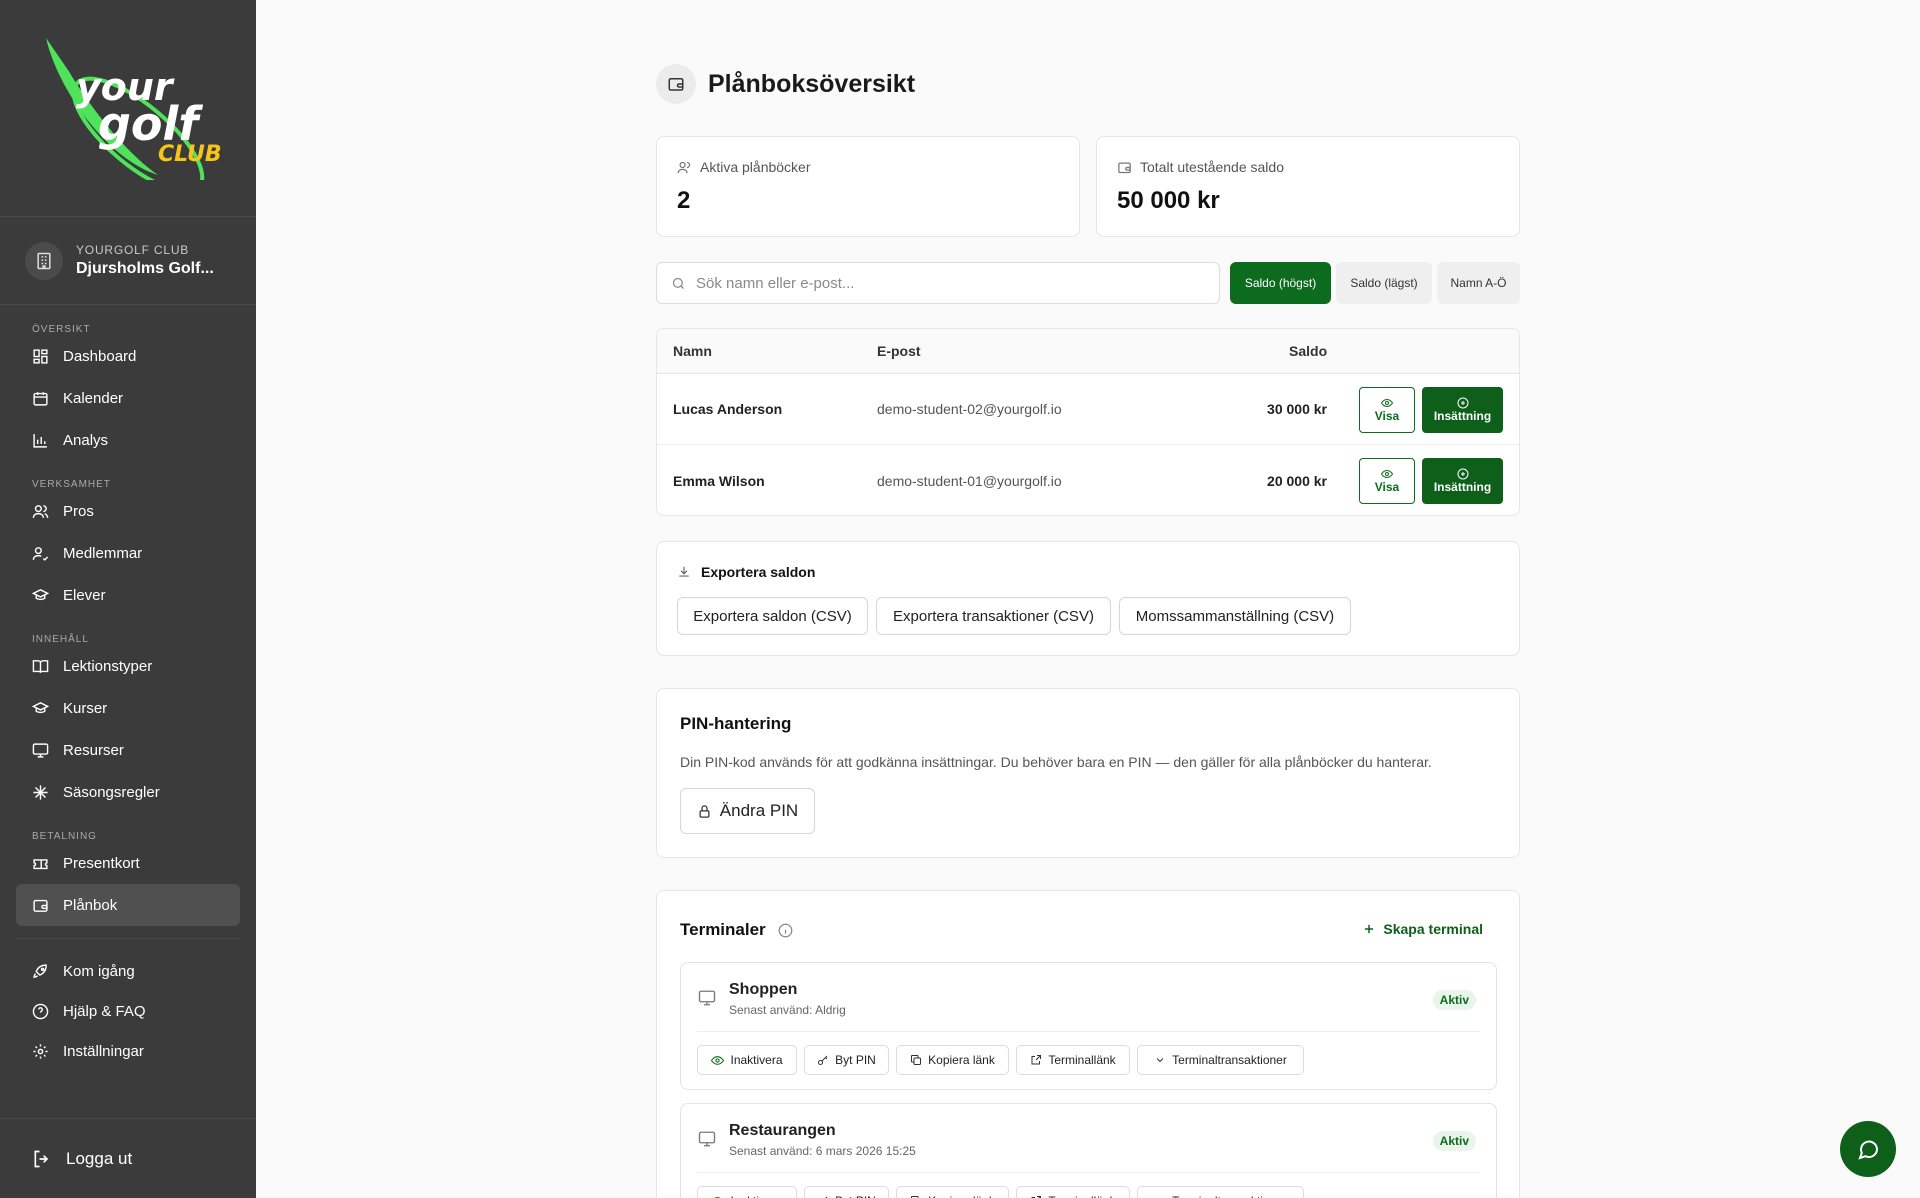 Image resolution: width=1920 pixels, height=1198 pixels. Describe the element at coordinates (133, 105) in the screenshot. I see `yourgolf-logo: your golf CLUB` at that location.